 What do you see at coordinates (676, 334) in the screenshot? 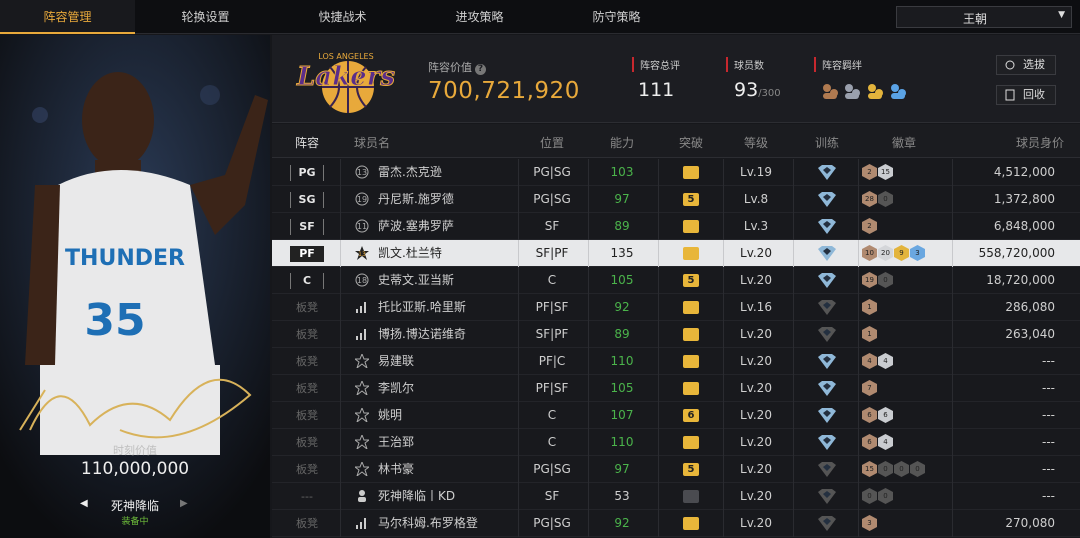
I see `table-row: 板凳 博扬.博达诺维奇 SF|PF 89 Lv.20 1 263,040` at bounding box center [676, 334].